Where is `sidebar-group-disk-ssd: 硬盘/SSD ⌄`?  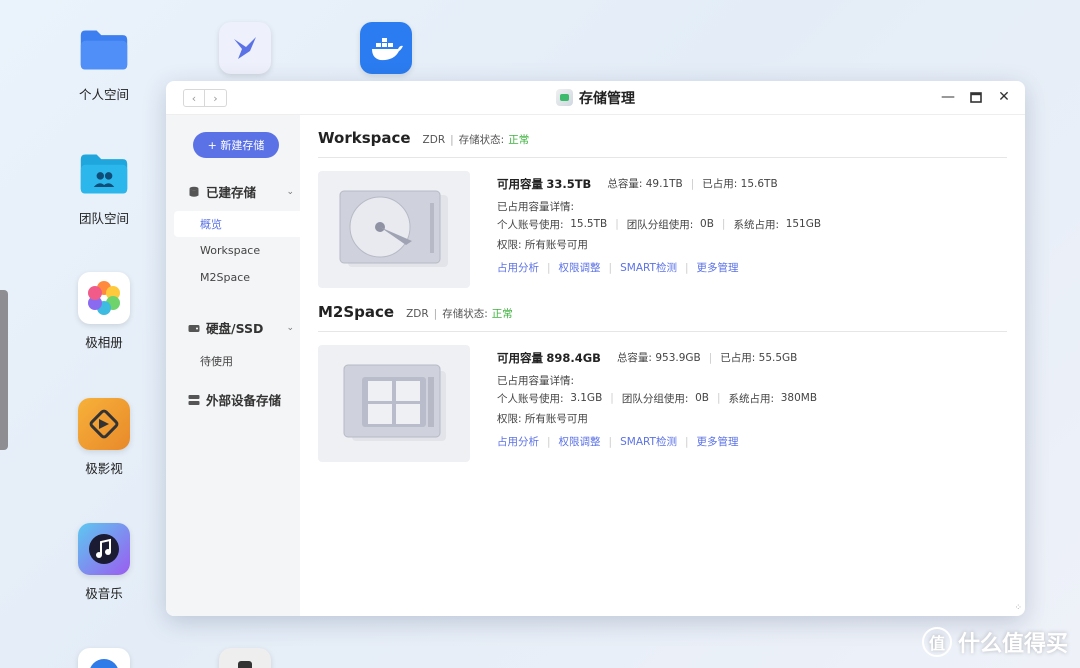 sidebar-group-disk-ssd: 硬盘/SSD ⌄ is located at coordinates (243, 327).